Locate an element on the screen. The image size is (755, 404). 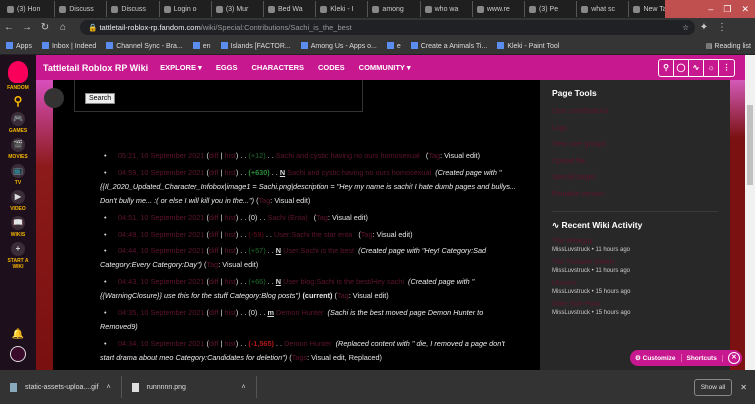
rail-item: 📺 TV is located at coordinates (18, 175).